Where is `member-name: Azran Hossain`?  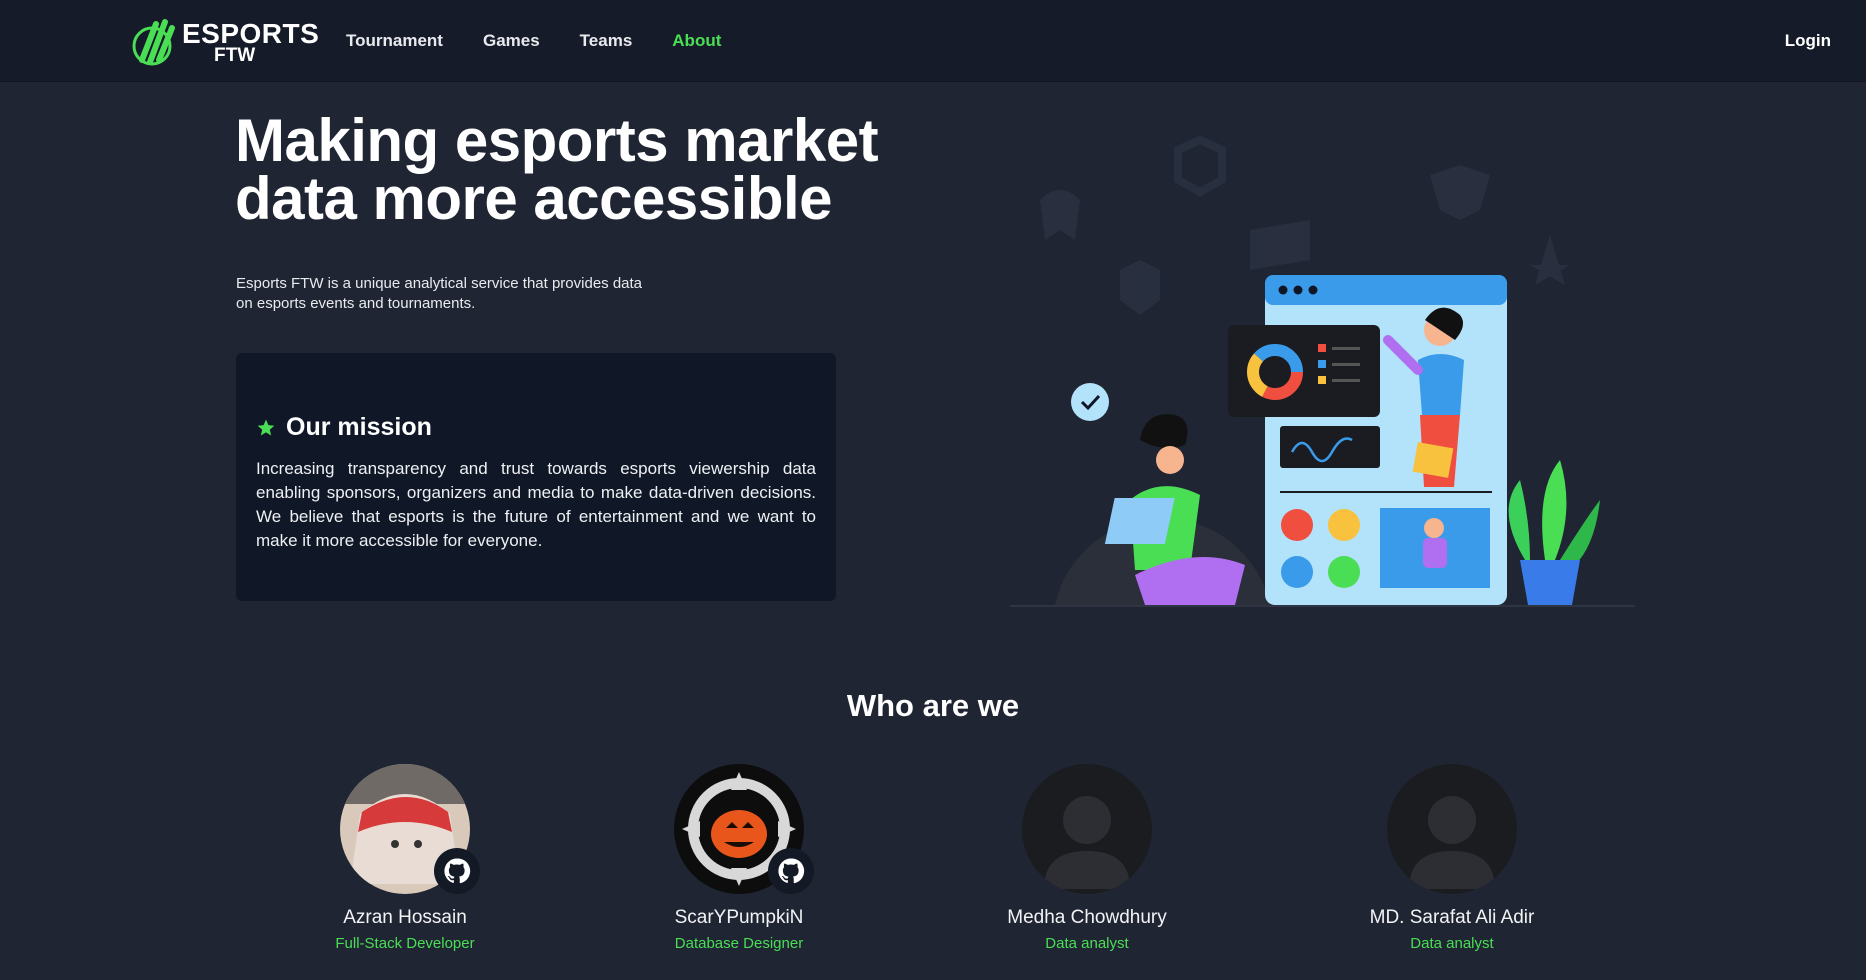 member-name: Azran Hossain is located at coordinates (405, 917).